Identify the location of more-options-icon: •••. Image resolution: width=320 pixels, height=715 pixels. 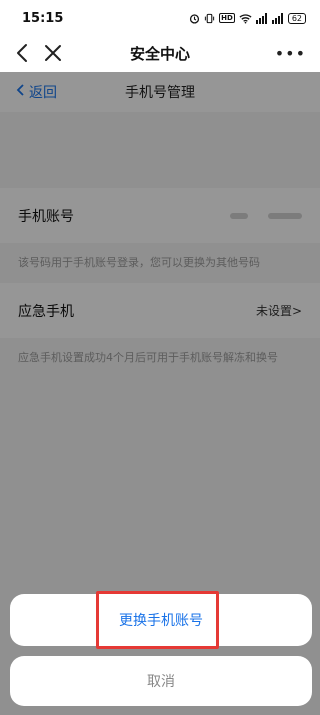
(290, 53).